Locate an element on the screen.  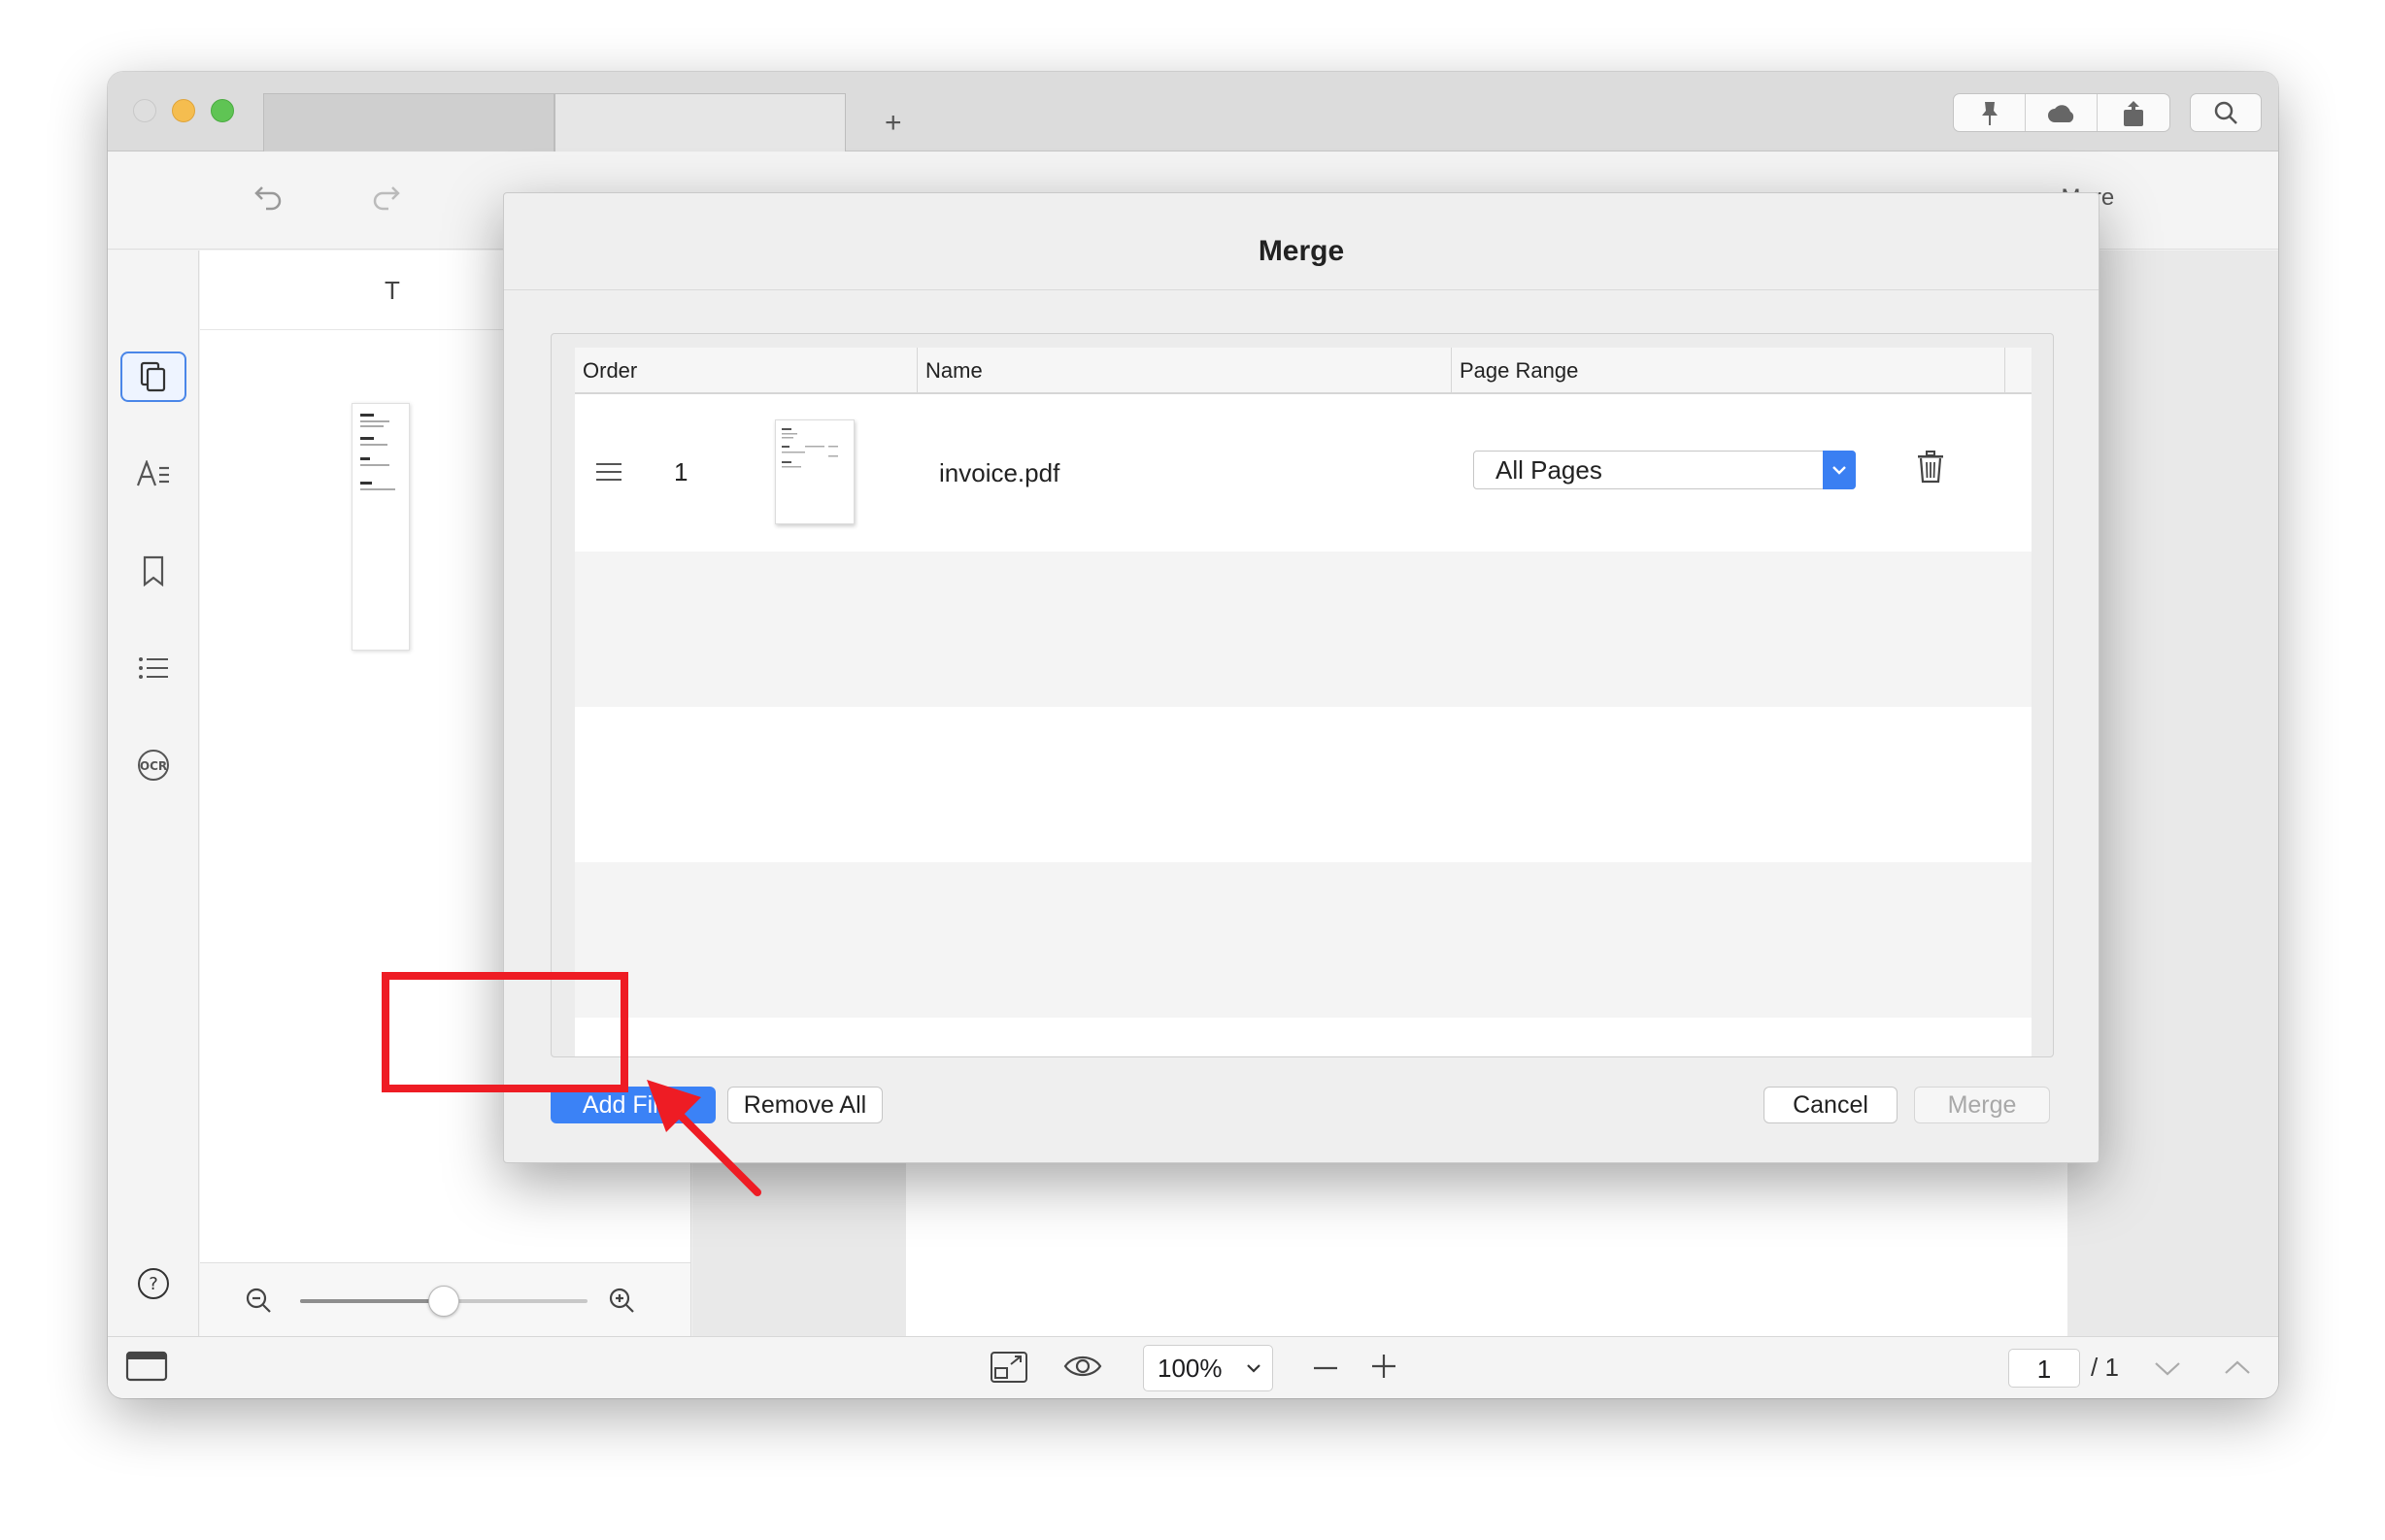
undo-icon is located at coordinates (268, 198).